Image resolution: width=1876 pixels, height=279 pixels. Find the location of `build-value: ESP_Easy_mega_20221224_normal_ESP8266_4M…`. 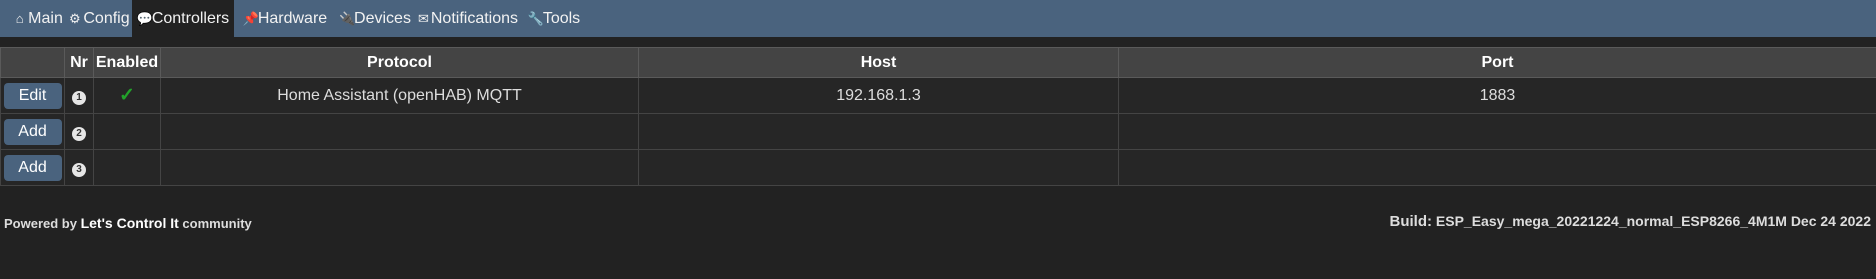

build-value: ESP_Easy_mega_20221224_normal_ESP8266_4M… is located at coordinates (1651, 221).